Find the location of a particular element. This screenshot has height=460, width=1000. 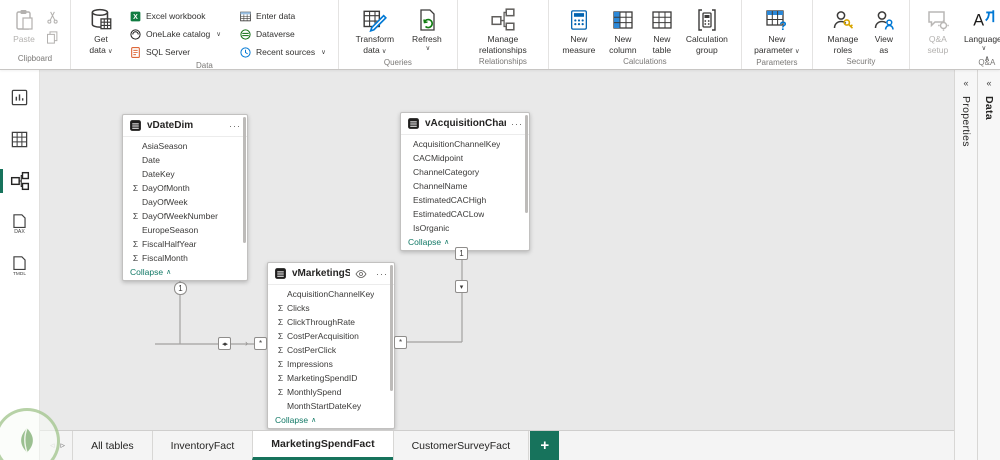

field-label: ChannelCategory is located at coordinates (446, 172).